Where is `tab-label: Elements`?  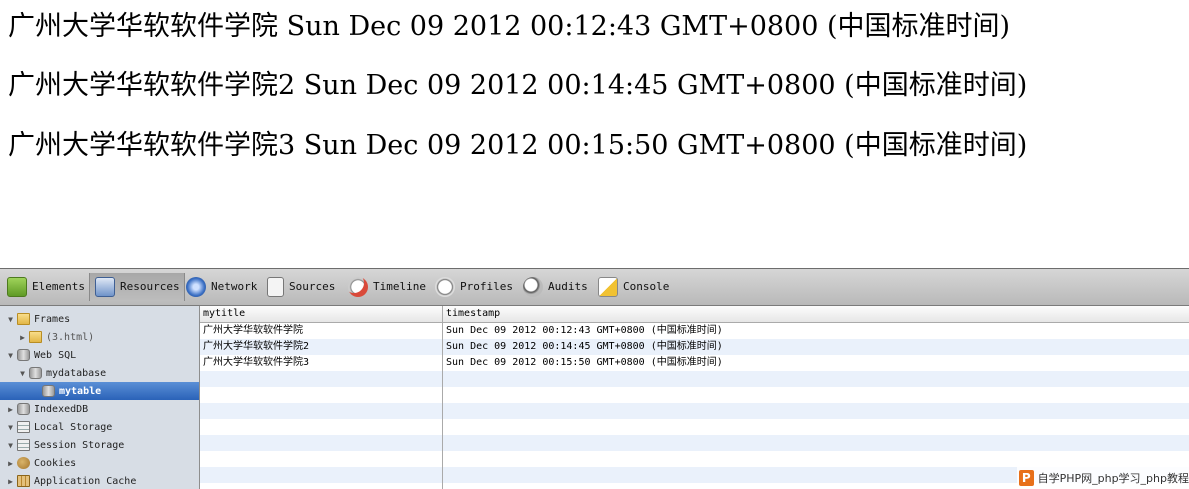
tab-label: Elements is located at coordinates (58, 286).